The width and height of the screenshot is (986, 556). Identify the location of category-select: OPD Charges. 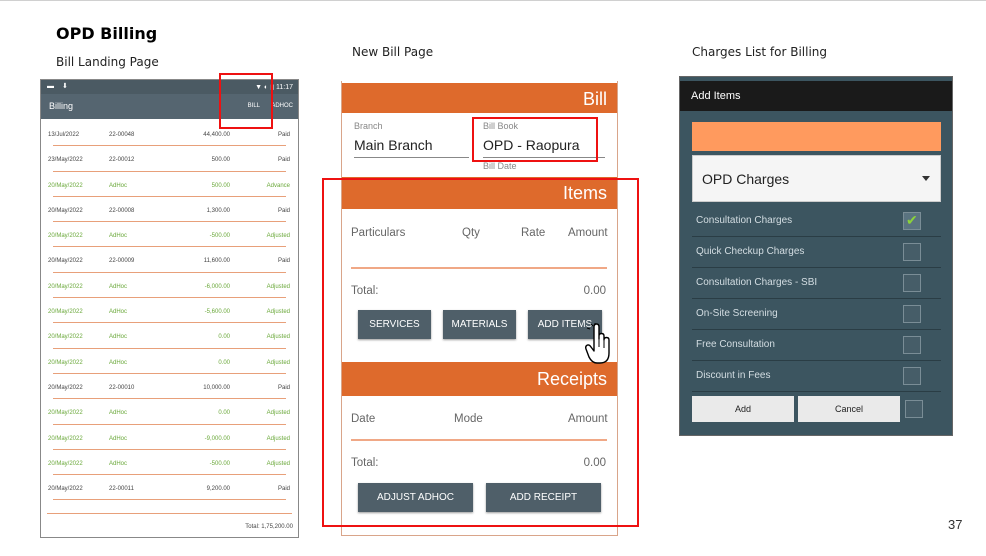
(816, 178).